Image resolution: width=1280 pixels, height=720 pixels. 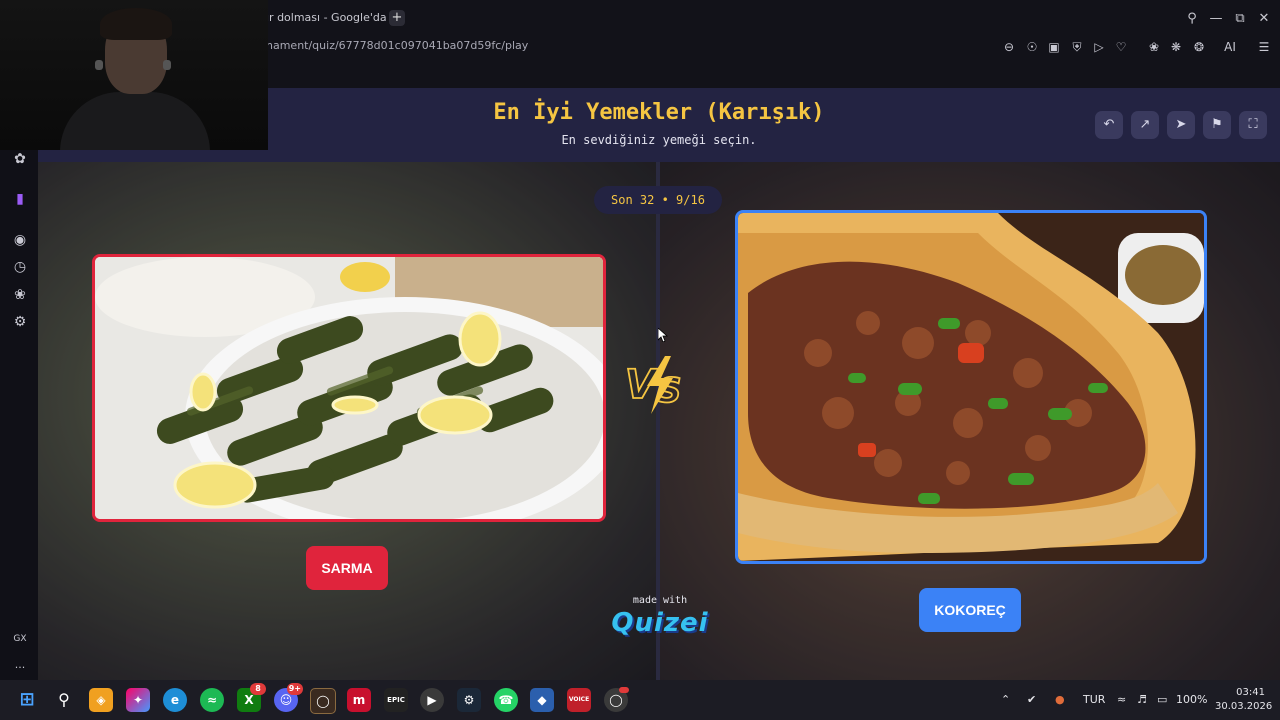 What do you see at coordinates (660, 623) in the screenshot?
I see `quizei-logo: Quizei` at bounding box center [660, 623].